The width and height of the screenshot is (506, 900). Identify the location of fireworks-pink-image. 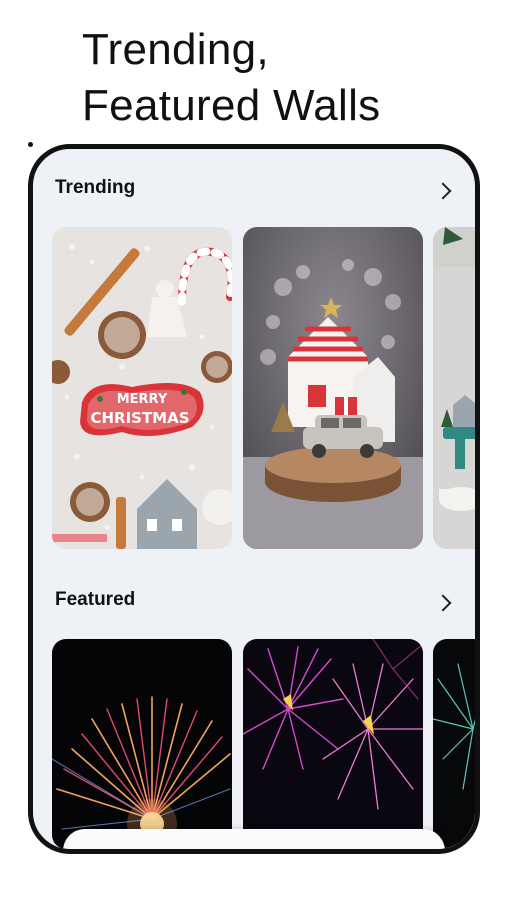
(333, 744).